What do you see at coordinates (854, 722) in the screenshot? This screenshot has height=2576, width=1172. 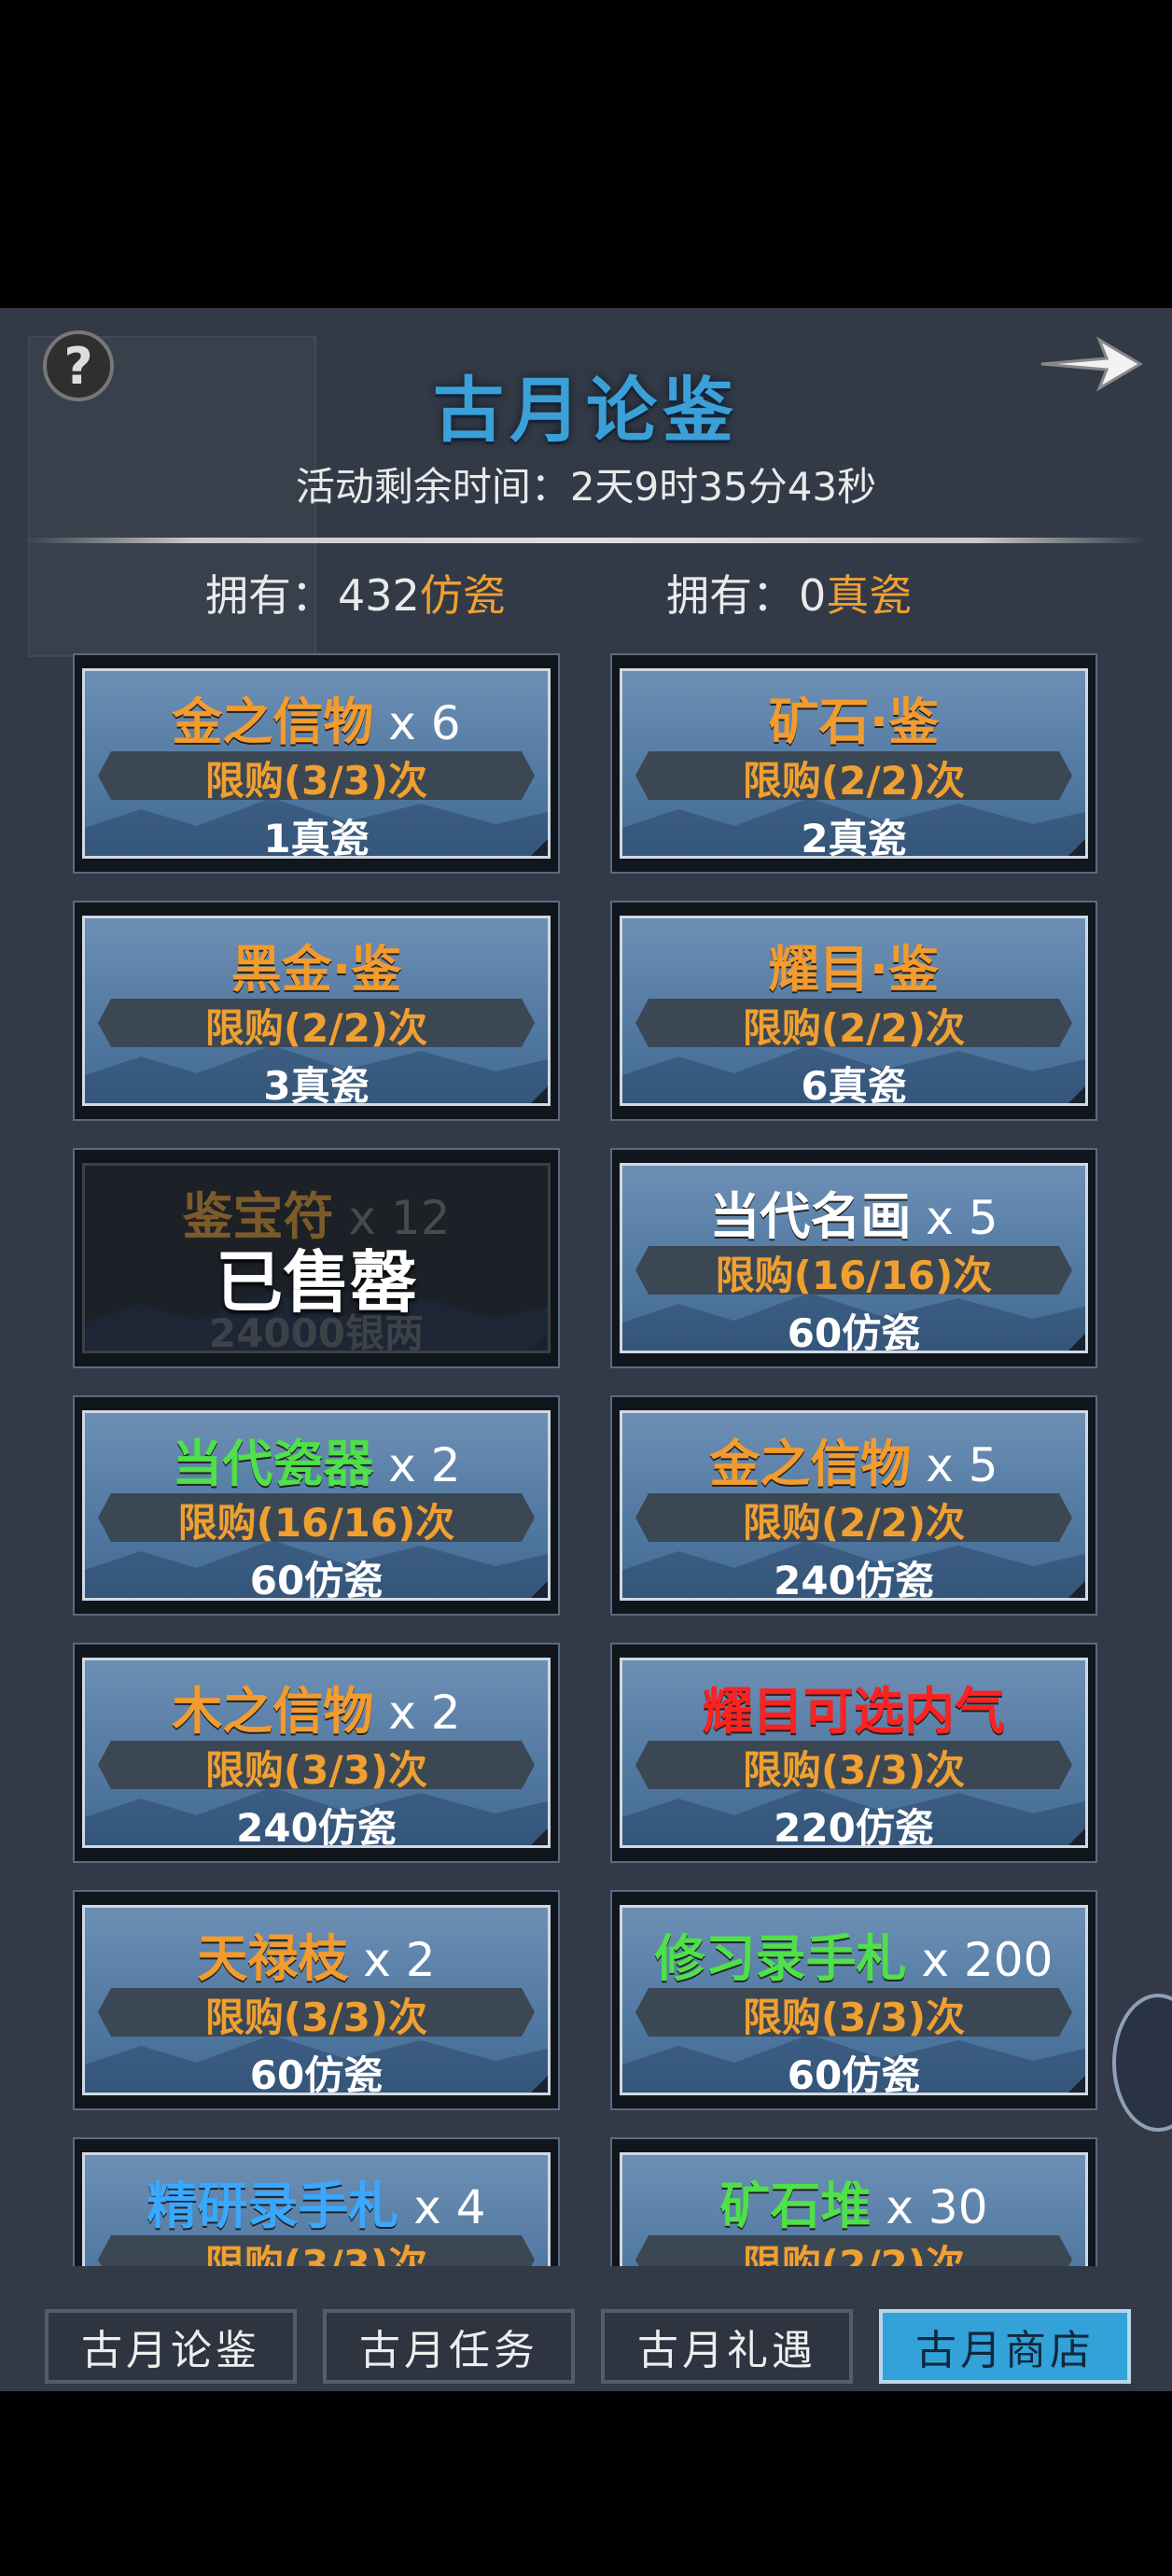 I see `item-name: 矿石·鉴` at bounding box center [854, 722].